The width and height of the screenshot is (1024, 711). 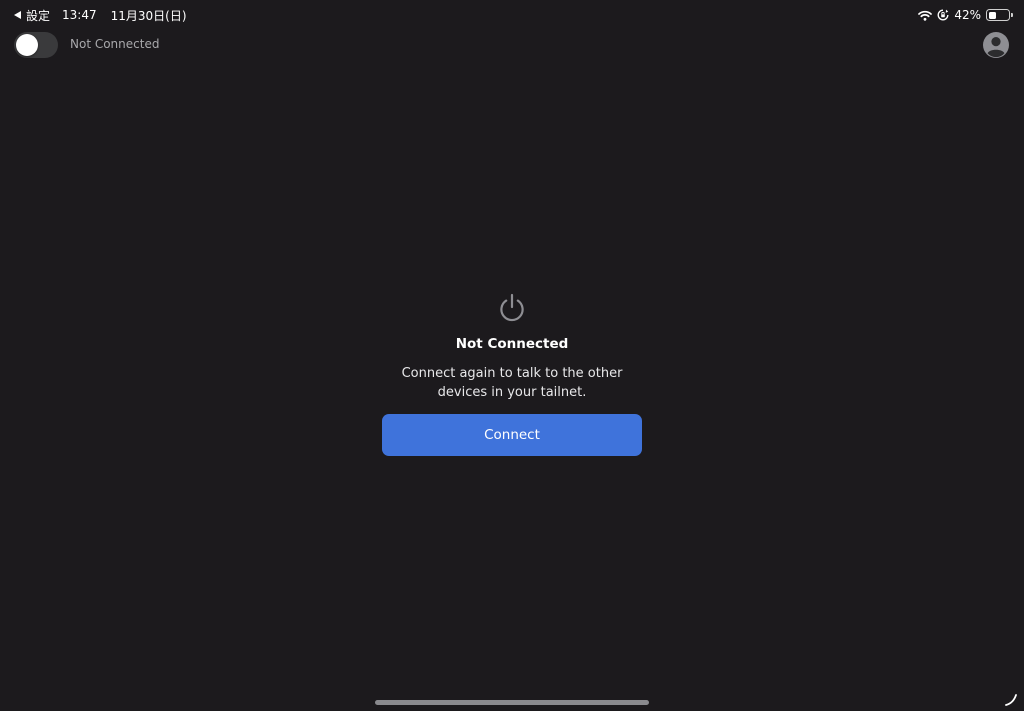 I want to click on vpn-toggle-knob, so click(x=27, y=45).